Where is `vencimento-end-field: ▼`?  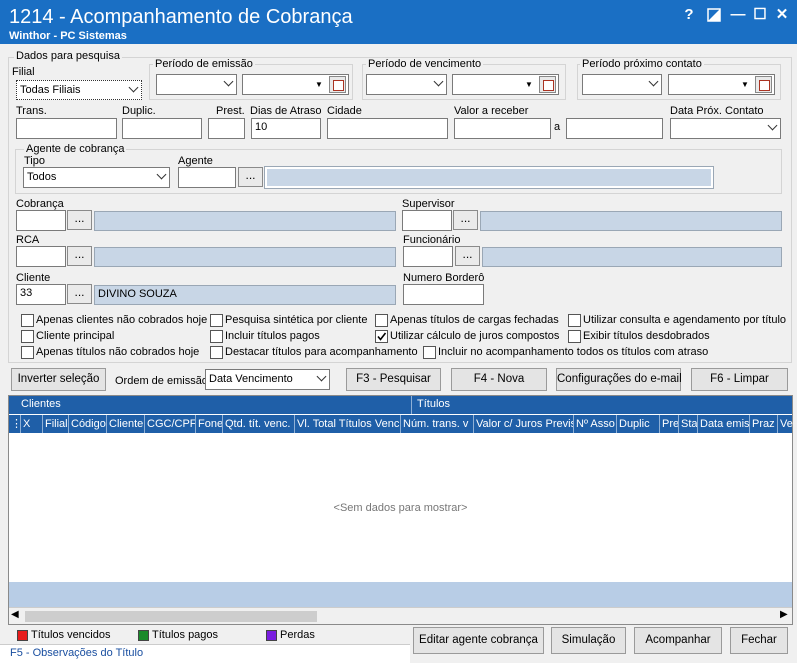
vencimento-end-field: ▼ is located at coordinates (505, 84).